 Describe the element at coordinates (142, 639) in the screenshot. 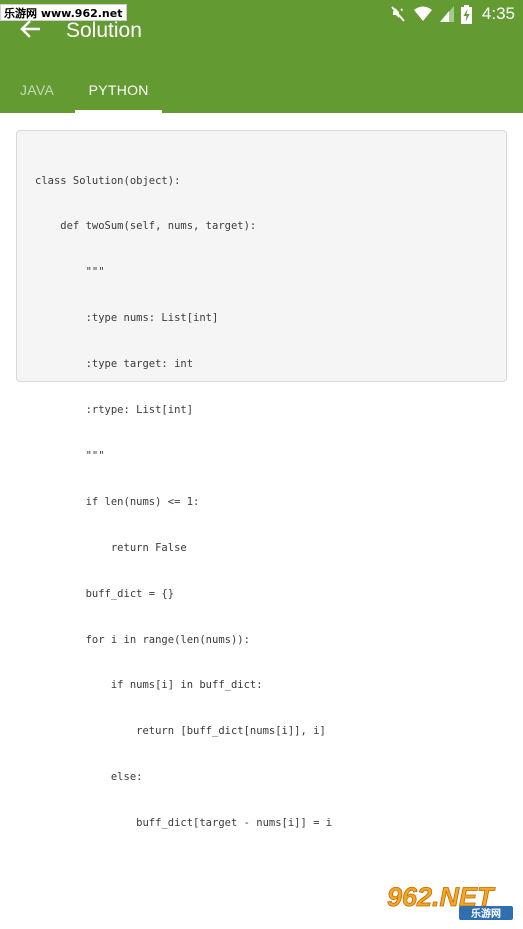

I see `code-line: for i in range(len(nums)):` at that location.